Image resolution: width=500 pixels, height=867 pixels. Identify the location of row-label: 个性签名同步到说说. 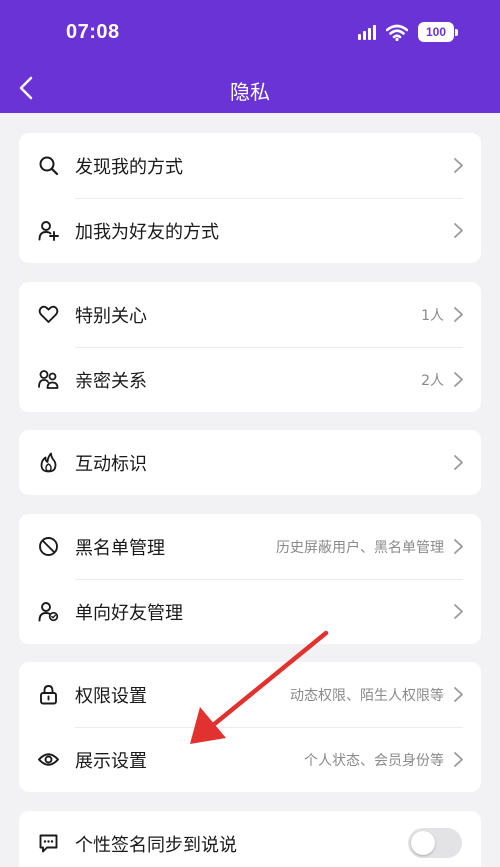
(156, 845).